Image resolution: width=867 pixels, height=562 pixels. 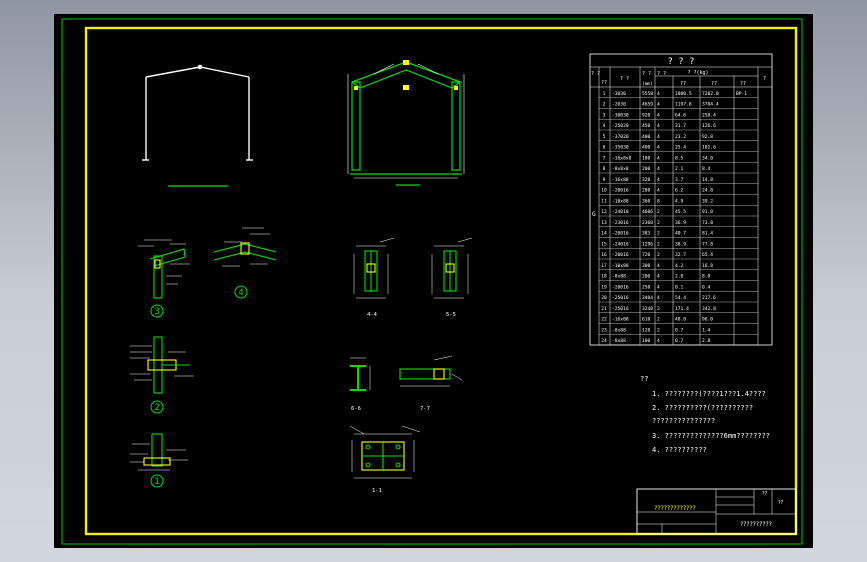 I want to click on table-cell-w1: 64.6, so click(x=680, y=115).